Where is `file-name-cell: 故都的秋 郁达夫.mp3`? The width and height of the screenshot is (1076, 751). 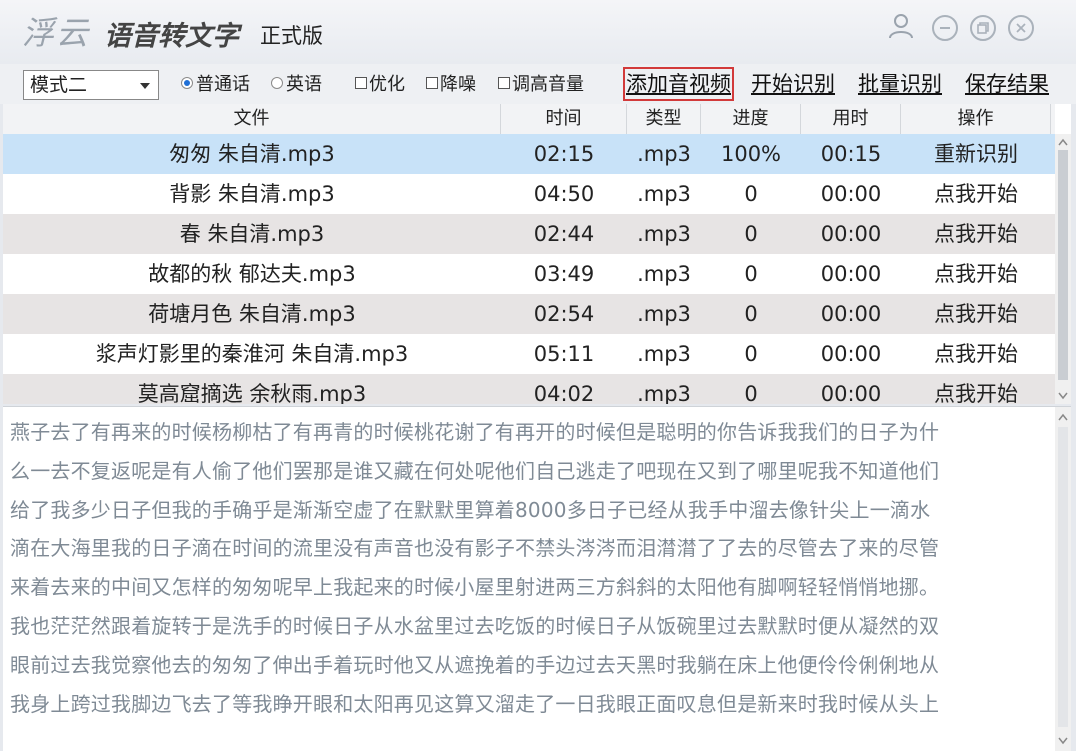
file-name-cell: 故都的秋 郁达夫.mp3 is located at coordinates (252, 274).